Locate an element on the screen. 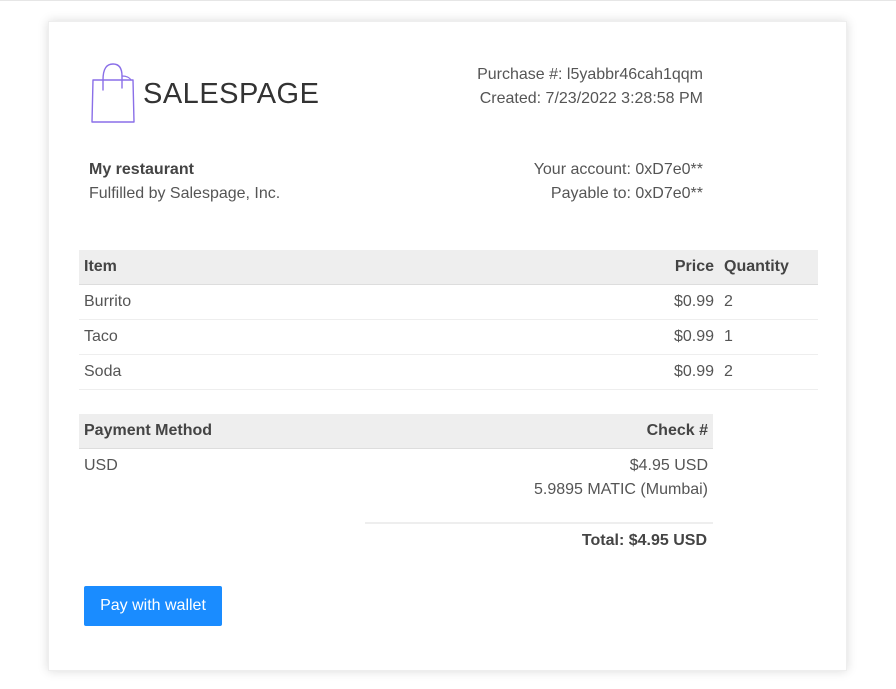  item-name: Burrito is located at coordinates (108, 301).